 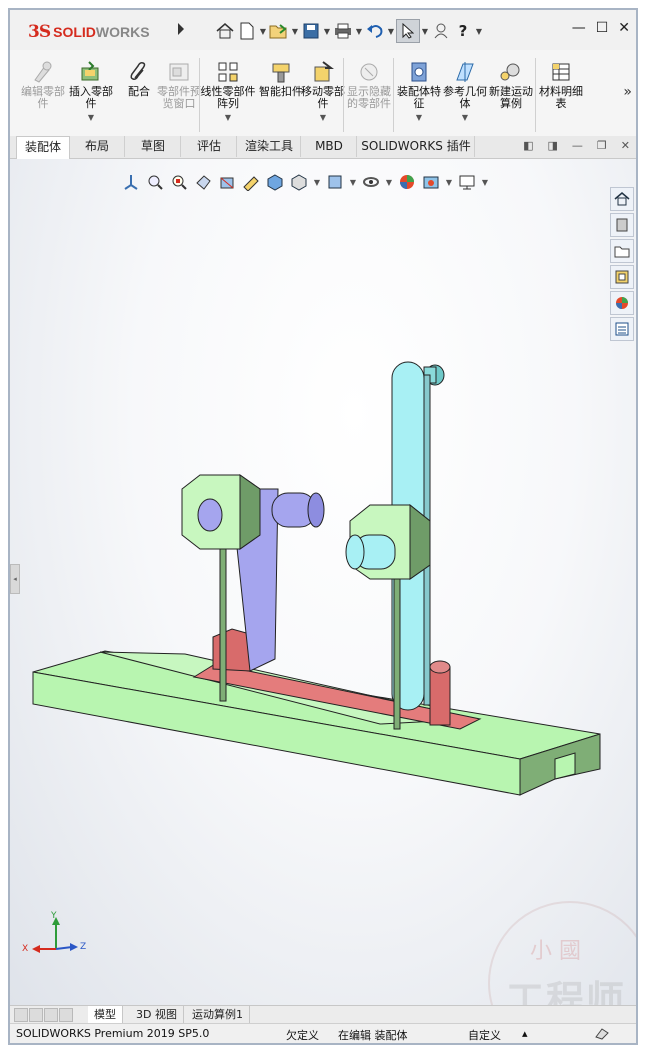 I want to click on edit-component-icon, so click(x=43, y=72).